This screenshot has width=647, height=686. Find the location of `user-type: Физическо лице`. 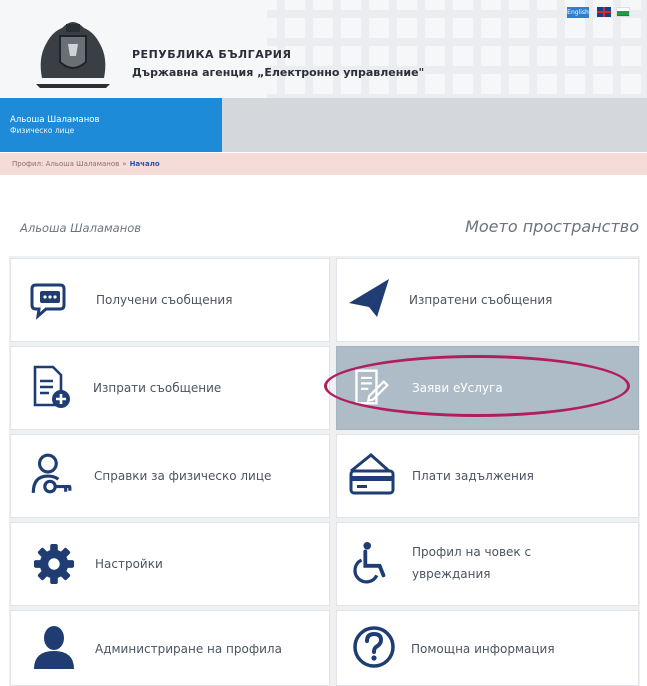

user-type: Физическо лице is located at coordinates (42, 130).